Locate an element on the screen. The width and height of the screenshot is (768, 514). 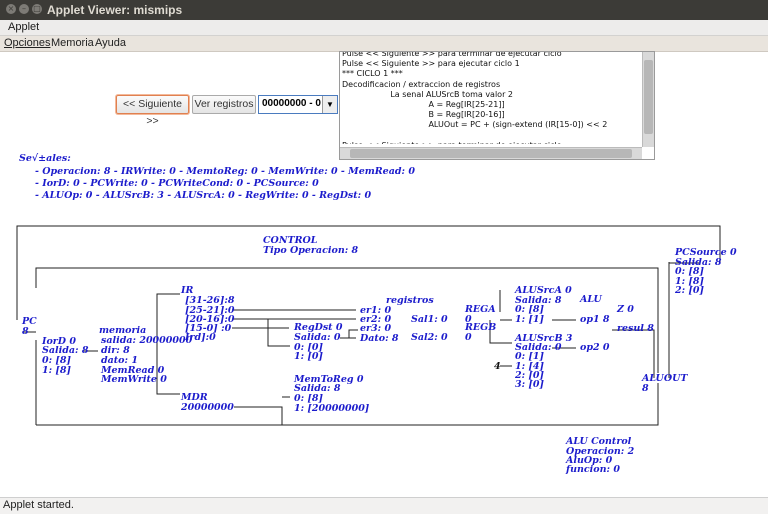
registros-sal2: Sal2: 0 is located at coordinates (429, 337).